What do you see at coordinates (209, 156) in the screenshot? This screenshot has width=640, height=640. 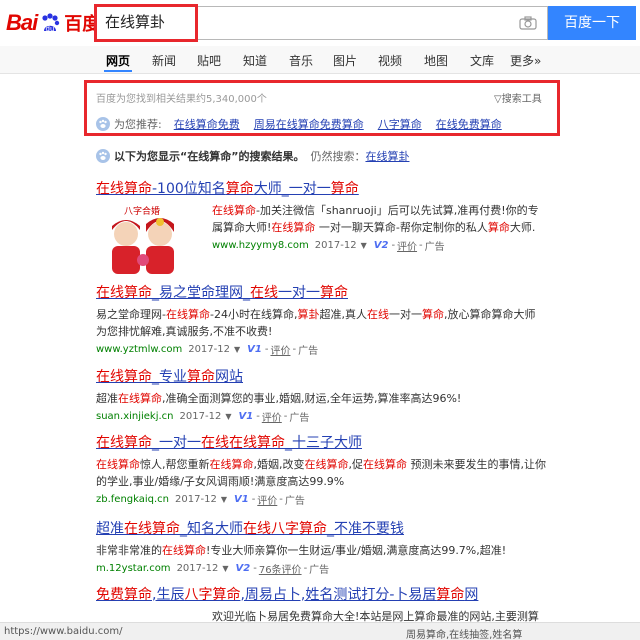 I see `notice-keyword: 在线算命` at bounding box center [209, 156].